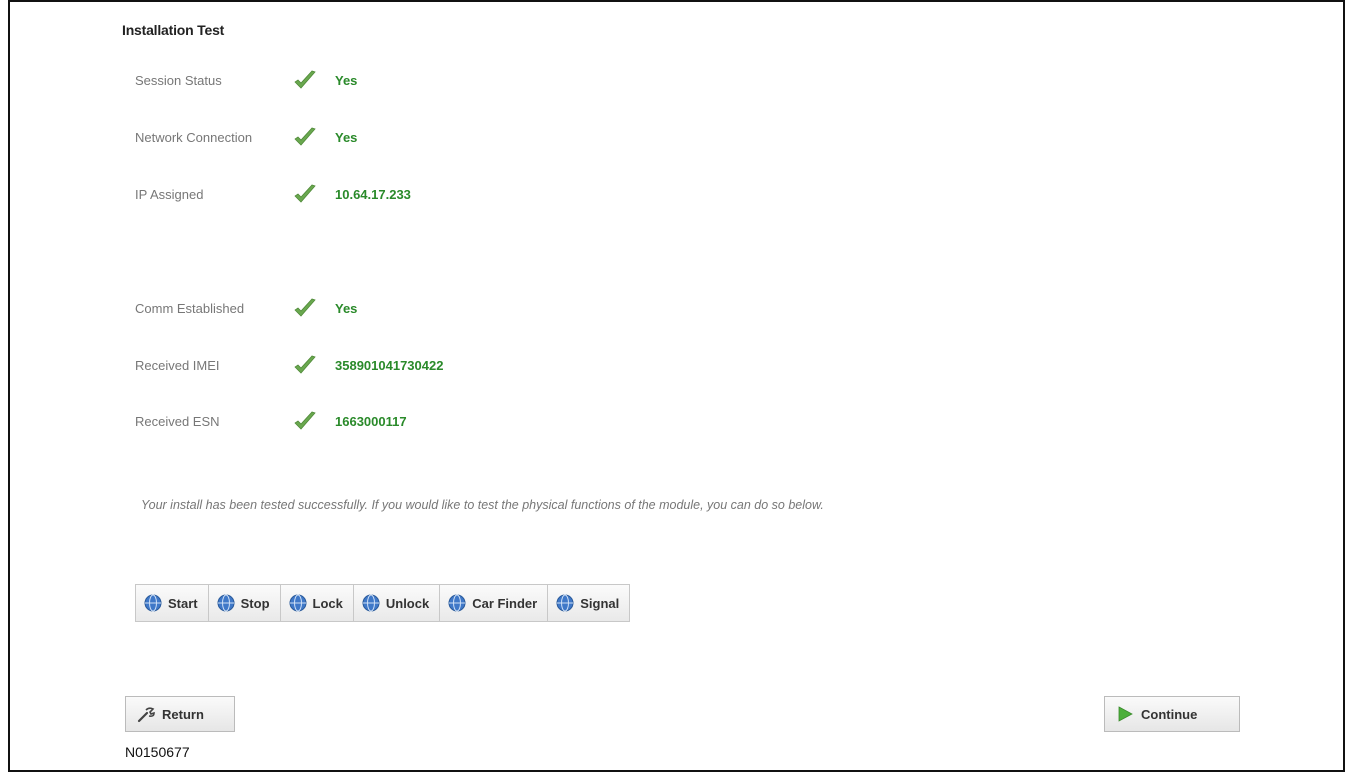 Image resolution: width=1353 pixels, height=782 pixels. Describe the element at coordinates (177, 421) in the screenshot. I see `check-label: Received ESN` at that location.